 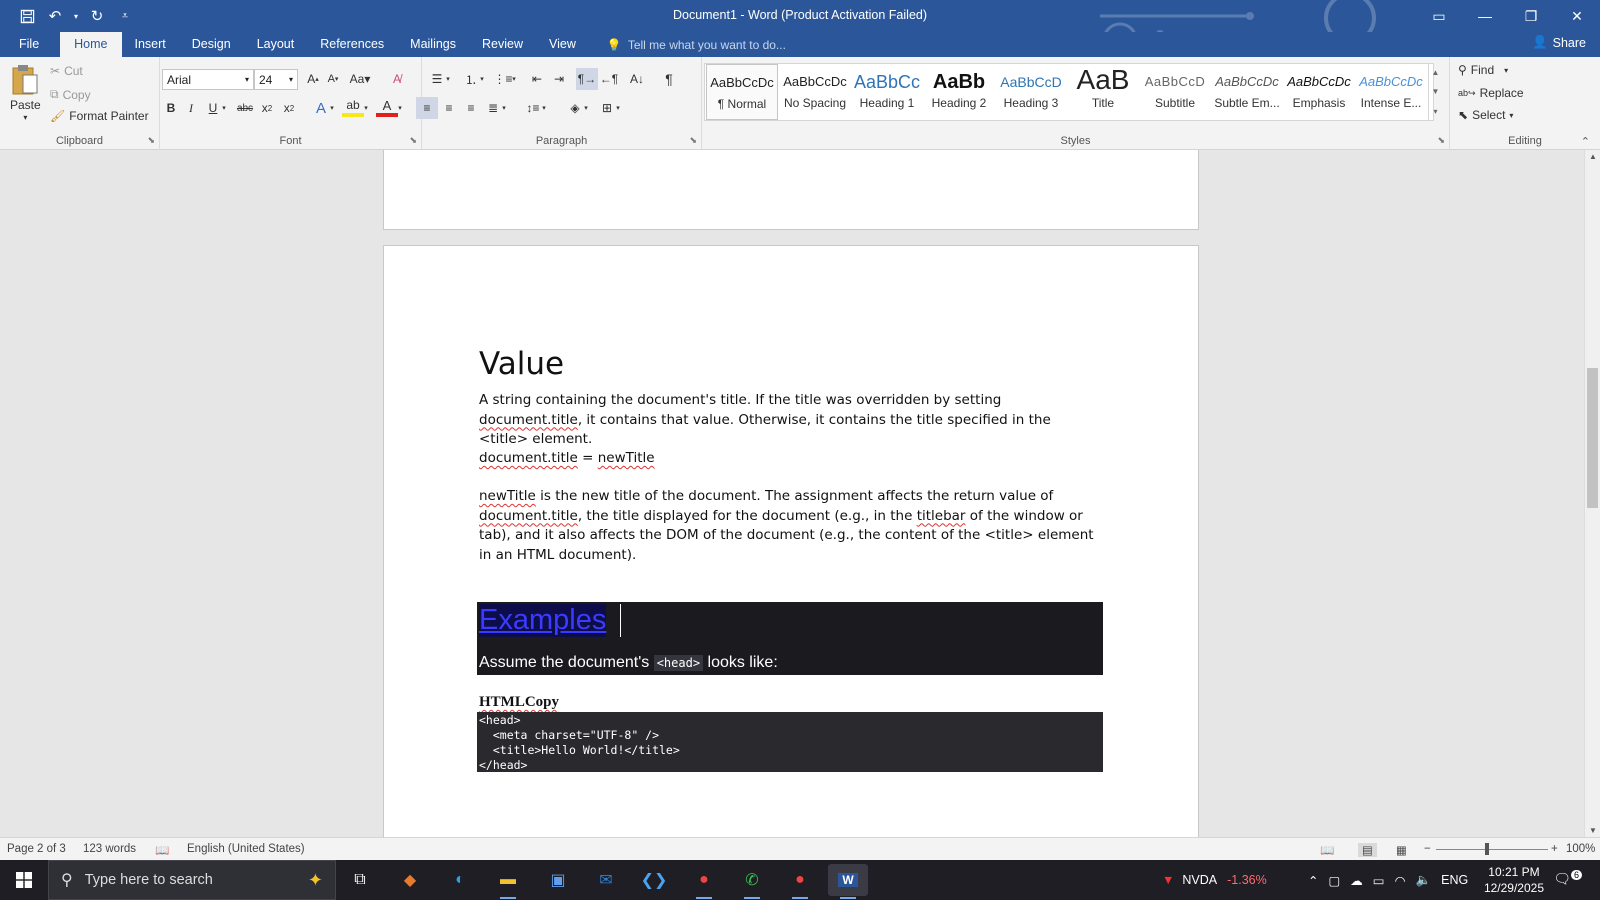 What do you see at coordinates (76, 16) in the screenshot?
I see `undo-dropdown-icon: ▾` at bounding box center [76, 16].